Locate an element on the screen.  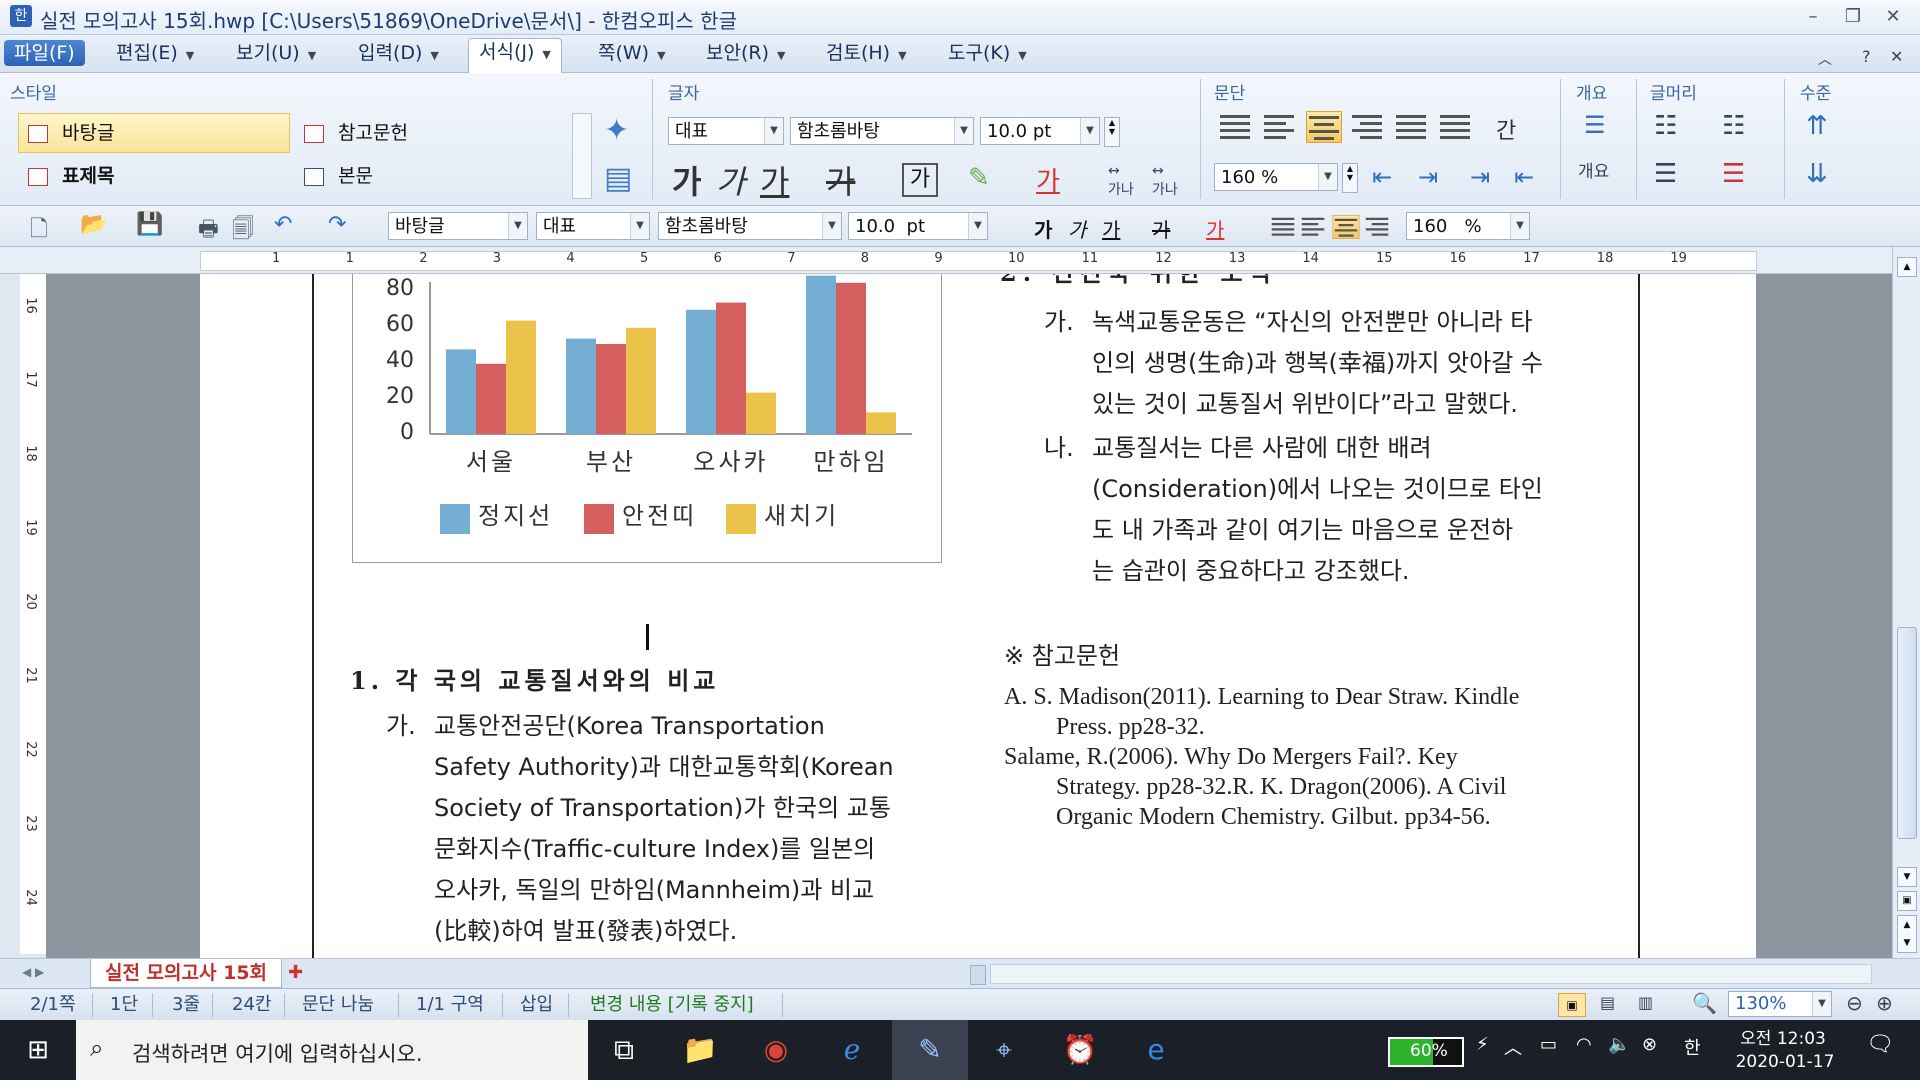
app-taskbar-icon: ⌖ is located at coordinates (1004, 1050).